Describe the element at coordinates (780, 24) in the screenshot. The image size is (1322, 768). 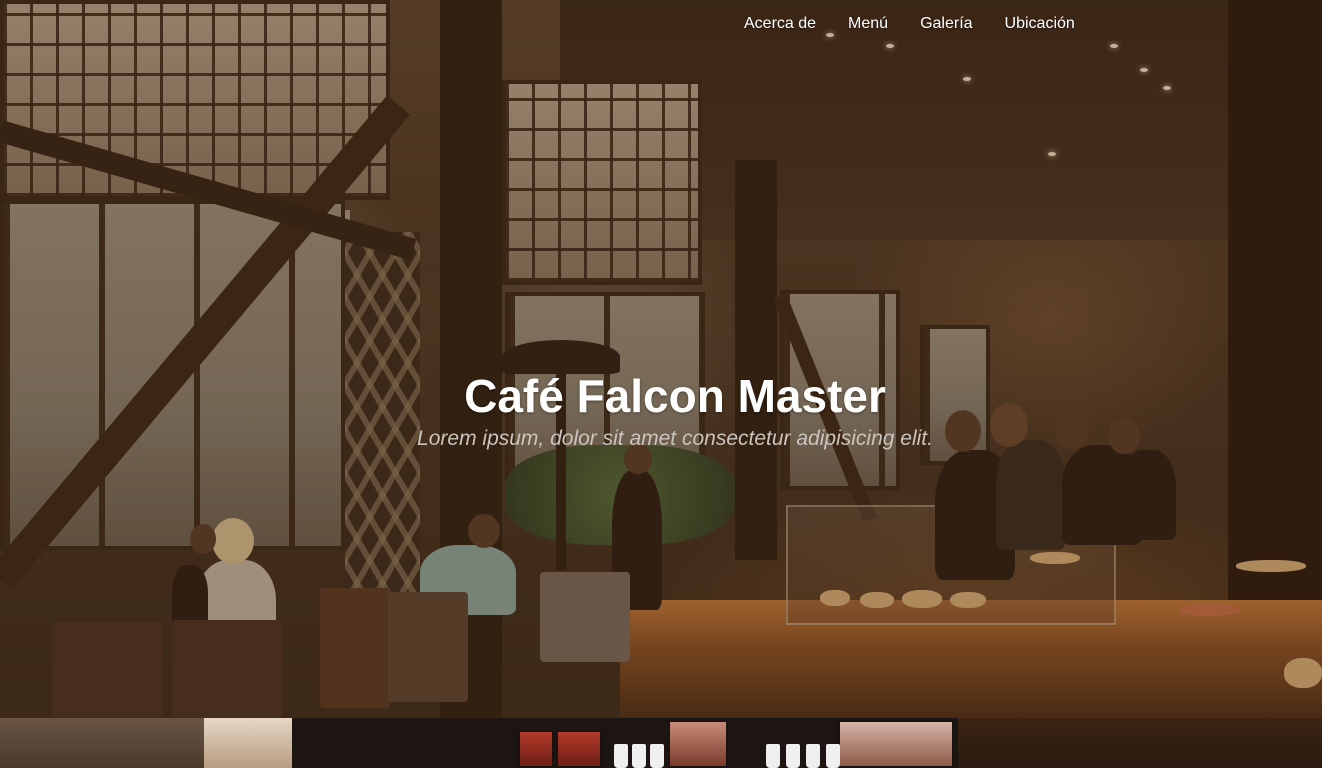
I see `nav-link-acerca-de: Acerca de` at that location.